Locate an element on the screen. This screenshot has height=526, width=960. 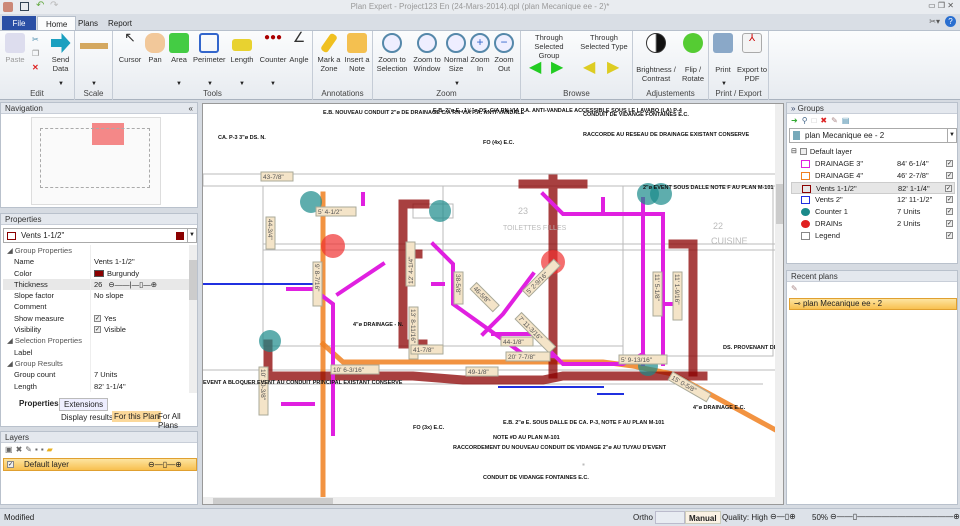
help-icon: ? is located at coordinates (950, 21).